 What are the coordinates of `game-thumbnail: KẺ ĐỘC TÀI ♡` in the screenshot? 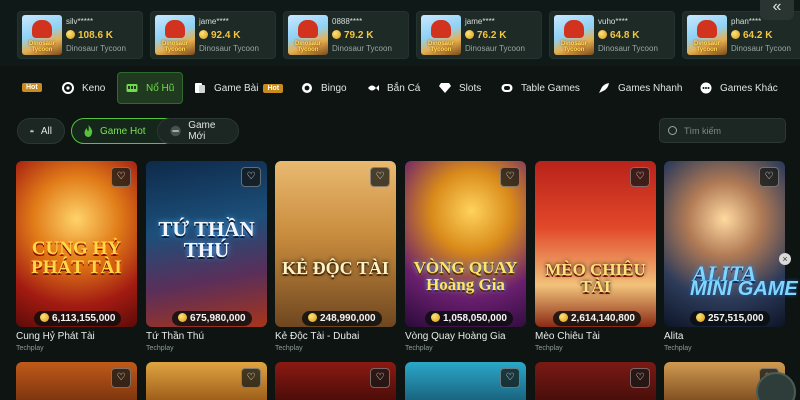 It's located at (335, 244).